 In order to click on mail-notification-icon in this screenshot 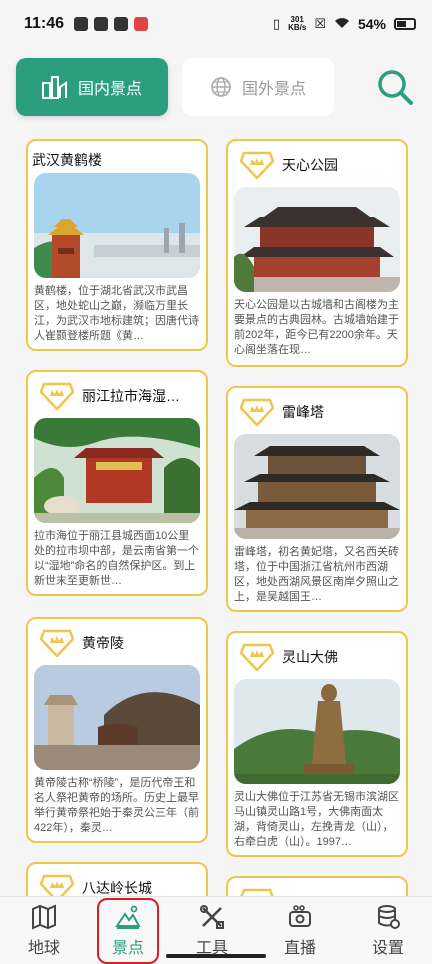, I will do `click(121, 24)`.